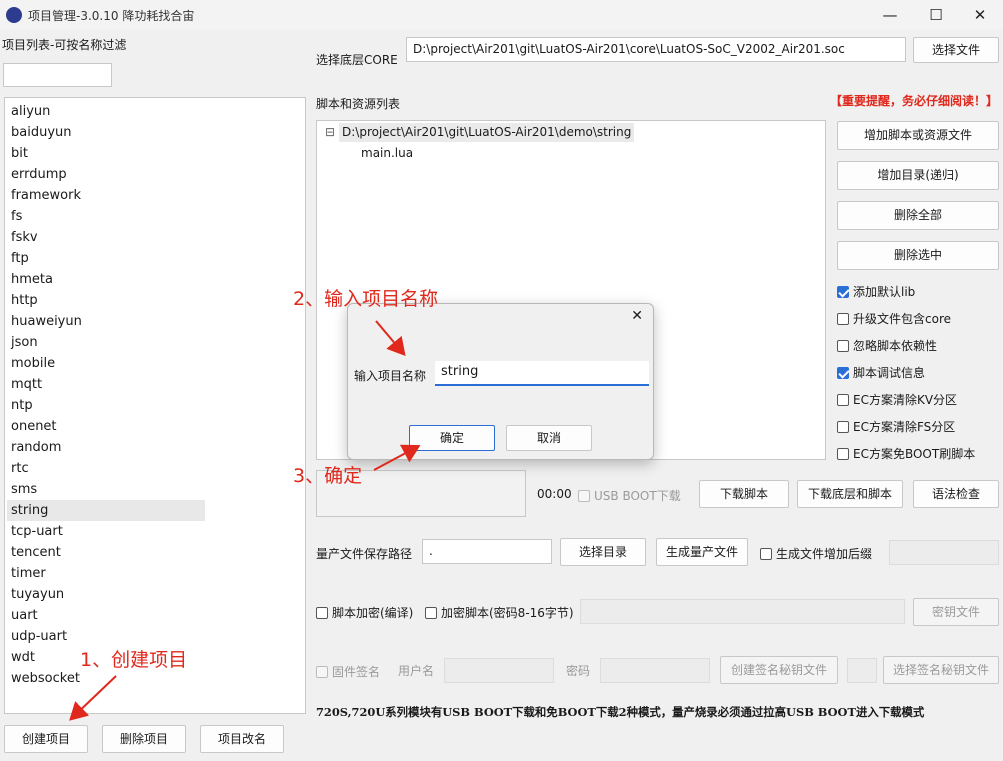  Describe the element at coordinates (93, 698) in the screenshot. I see `arrow-step1` at that location.